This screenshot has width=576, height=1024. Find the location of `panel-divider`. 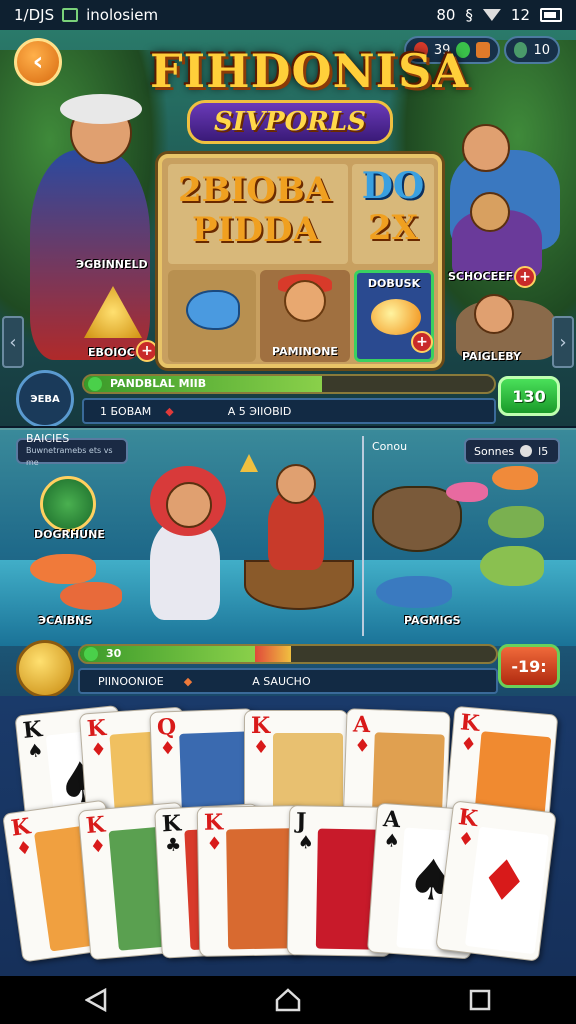

panel-divider is located at coordinates (363, 536).